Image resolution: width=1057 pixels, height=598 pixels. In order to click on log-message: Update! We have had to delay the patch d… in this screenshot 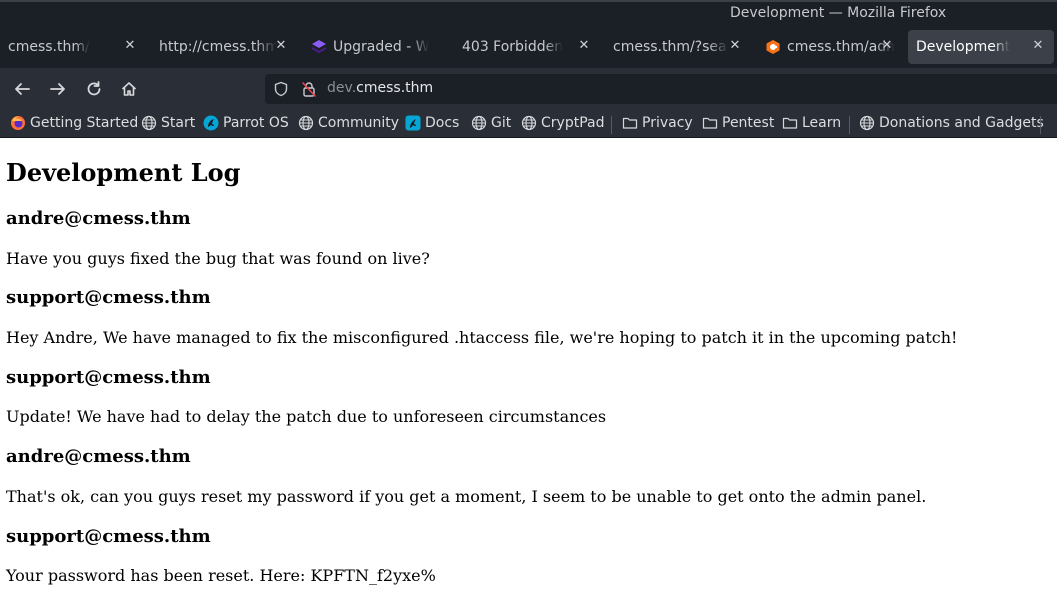, I will do `click(306, 416)`.